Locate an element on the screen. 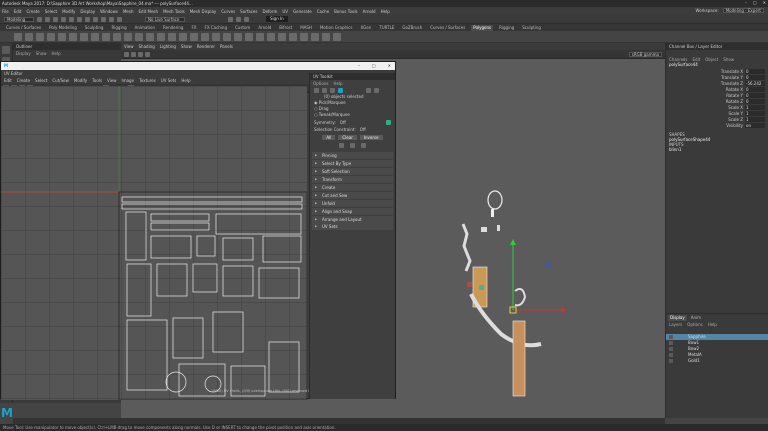 The width and height of the screenshot is (768, 431). select-all-button: All is located at coordinates (329, 137).